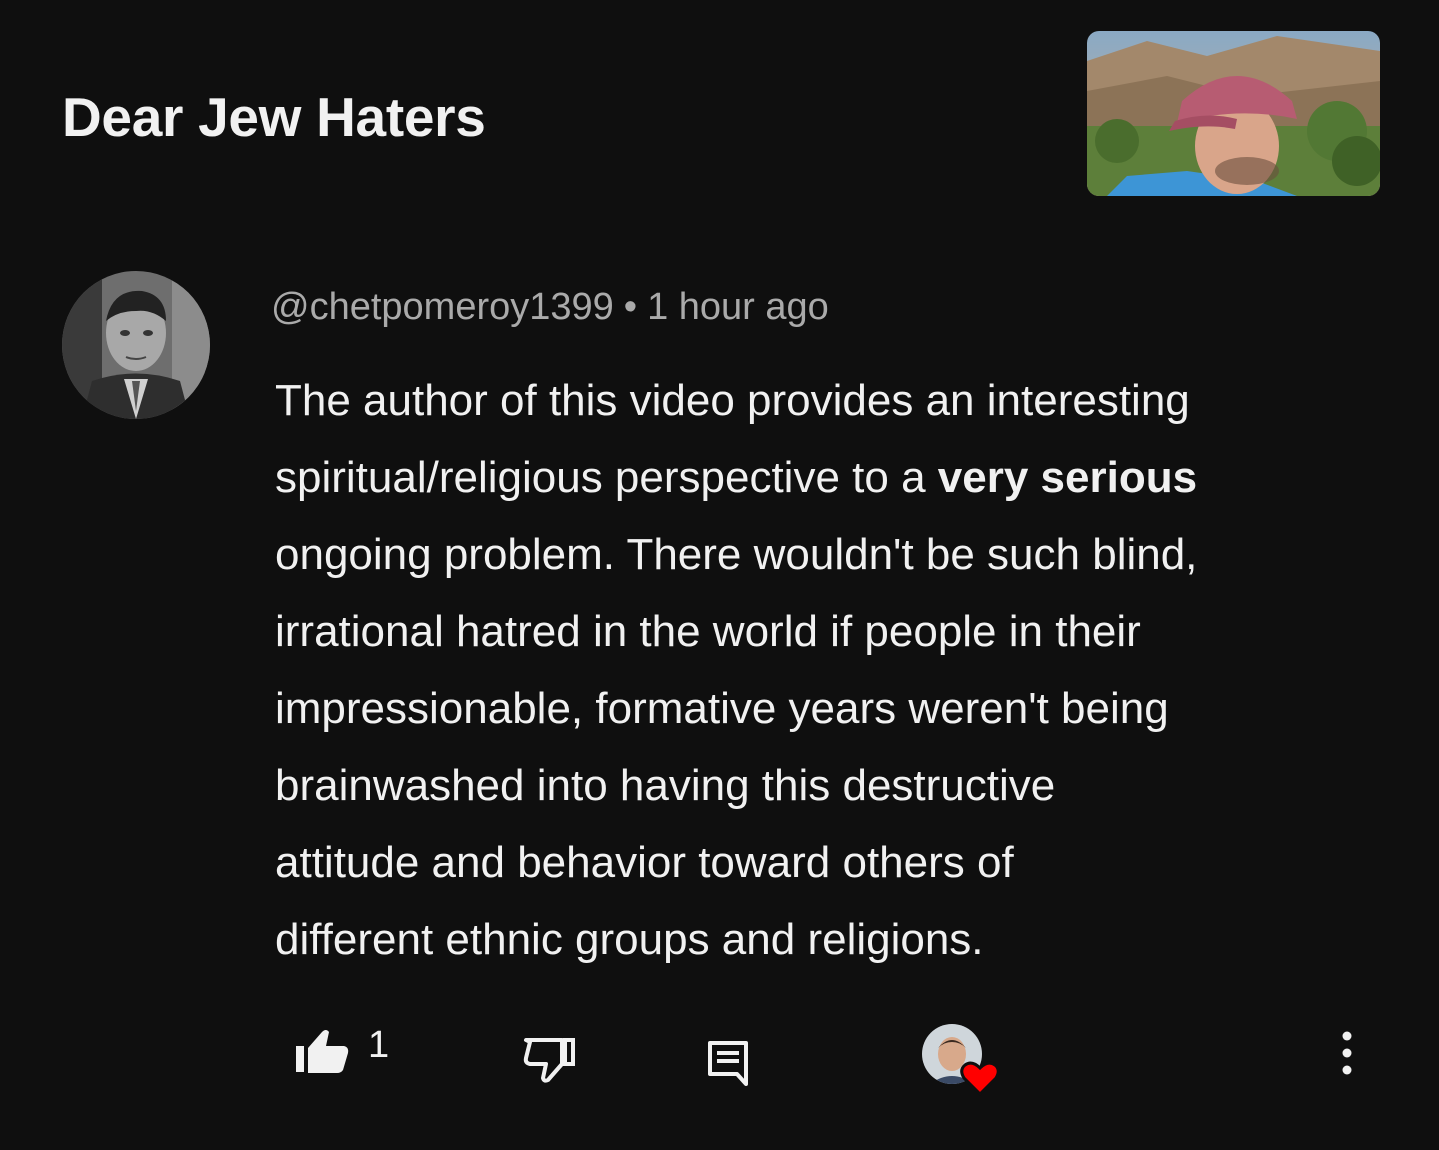 The height and width of the screenshot is (1150, 1439). What do you see at coordinates (274, 117) in the screenshot?
I see `video-title: Dear Jew Haters` at bounding box center [274, 117].